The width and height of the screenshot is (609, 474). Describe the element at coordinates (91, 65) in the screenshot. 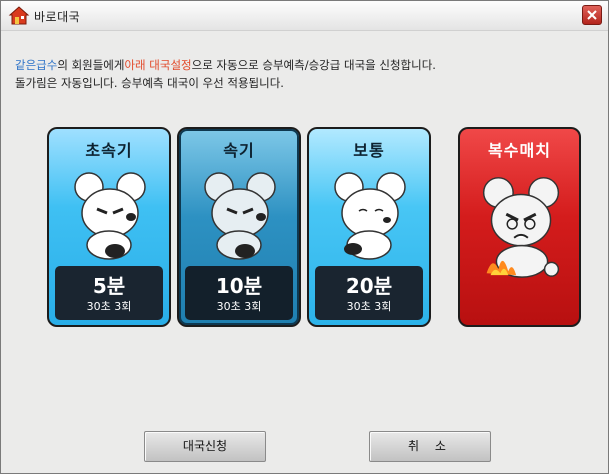

I see `desc-text-part: 의 회원들에게` at that location.